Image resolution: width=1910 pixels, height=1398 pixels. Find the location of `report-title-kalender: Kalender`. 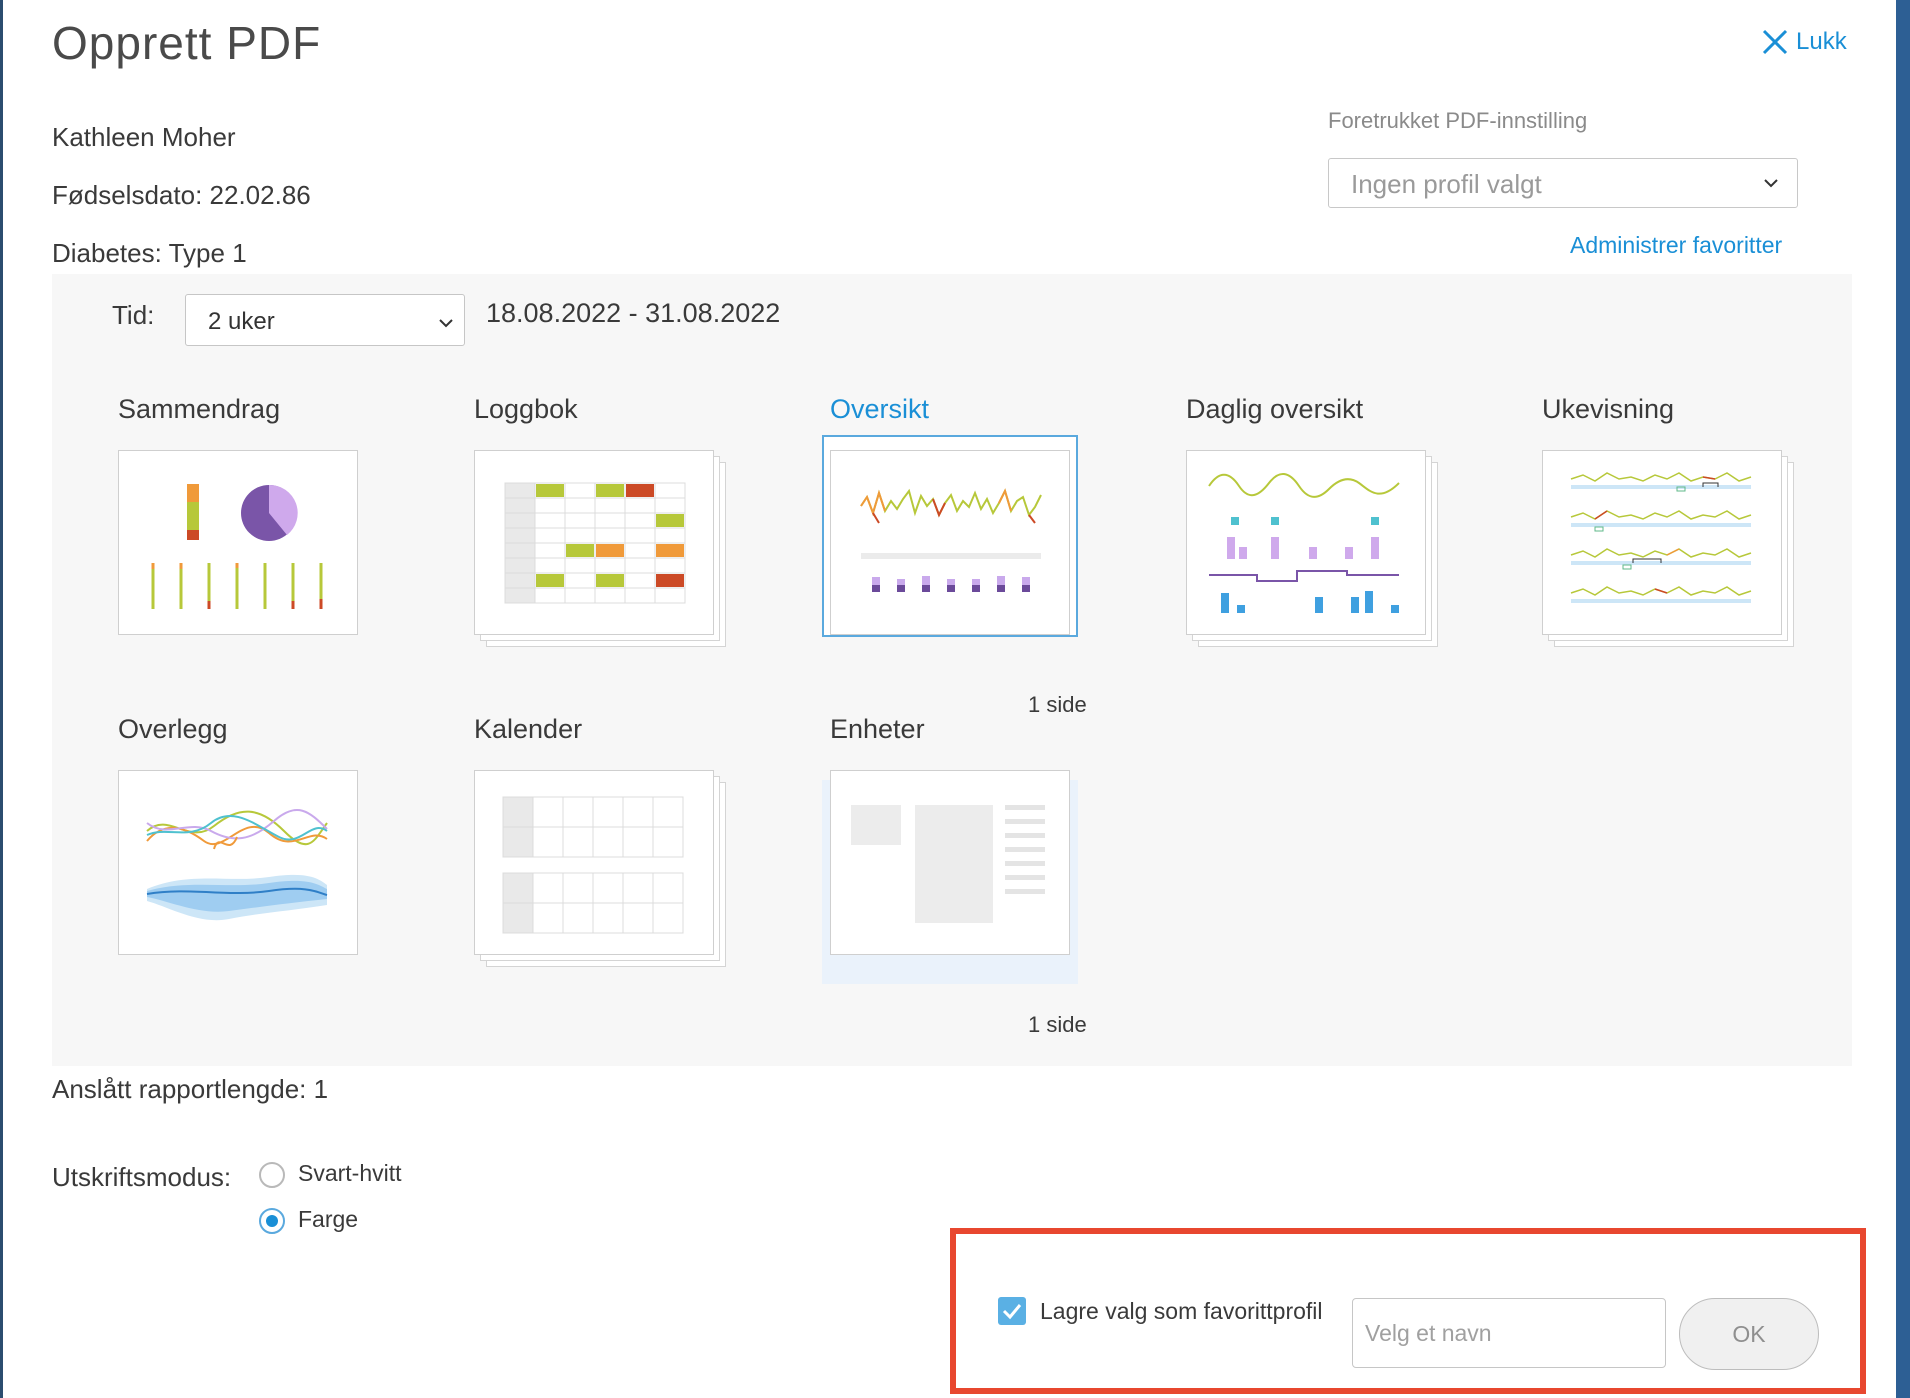

report-title-kalender: Kalender is located at coordinates (528, 729).